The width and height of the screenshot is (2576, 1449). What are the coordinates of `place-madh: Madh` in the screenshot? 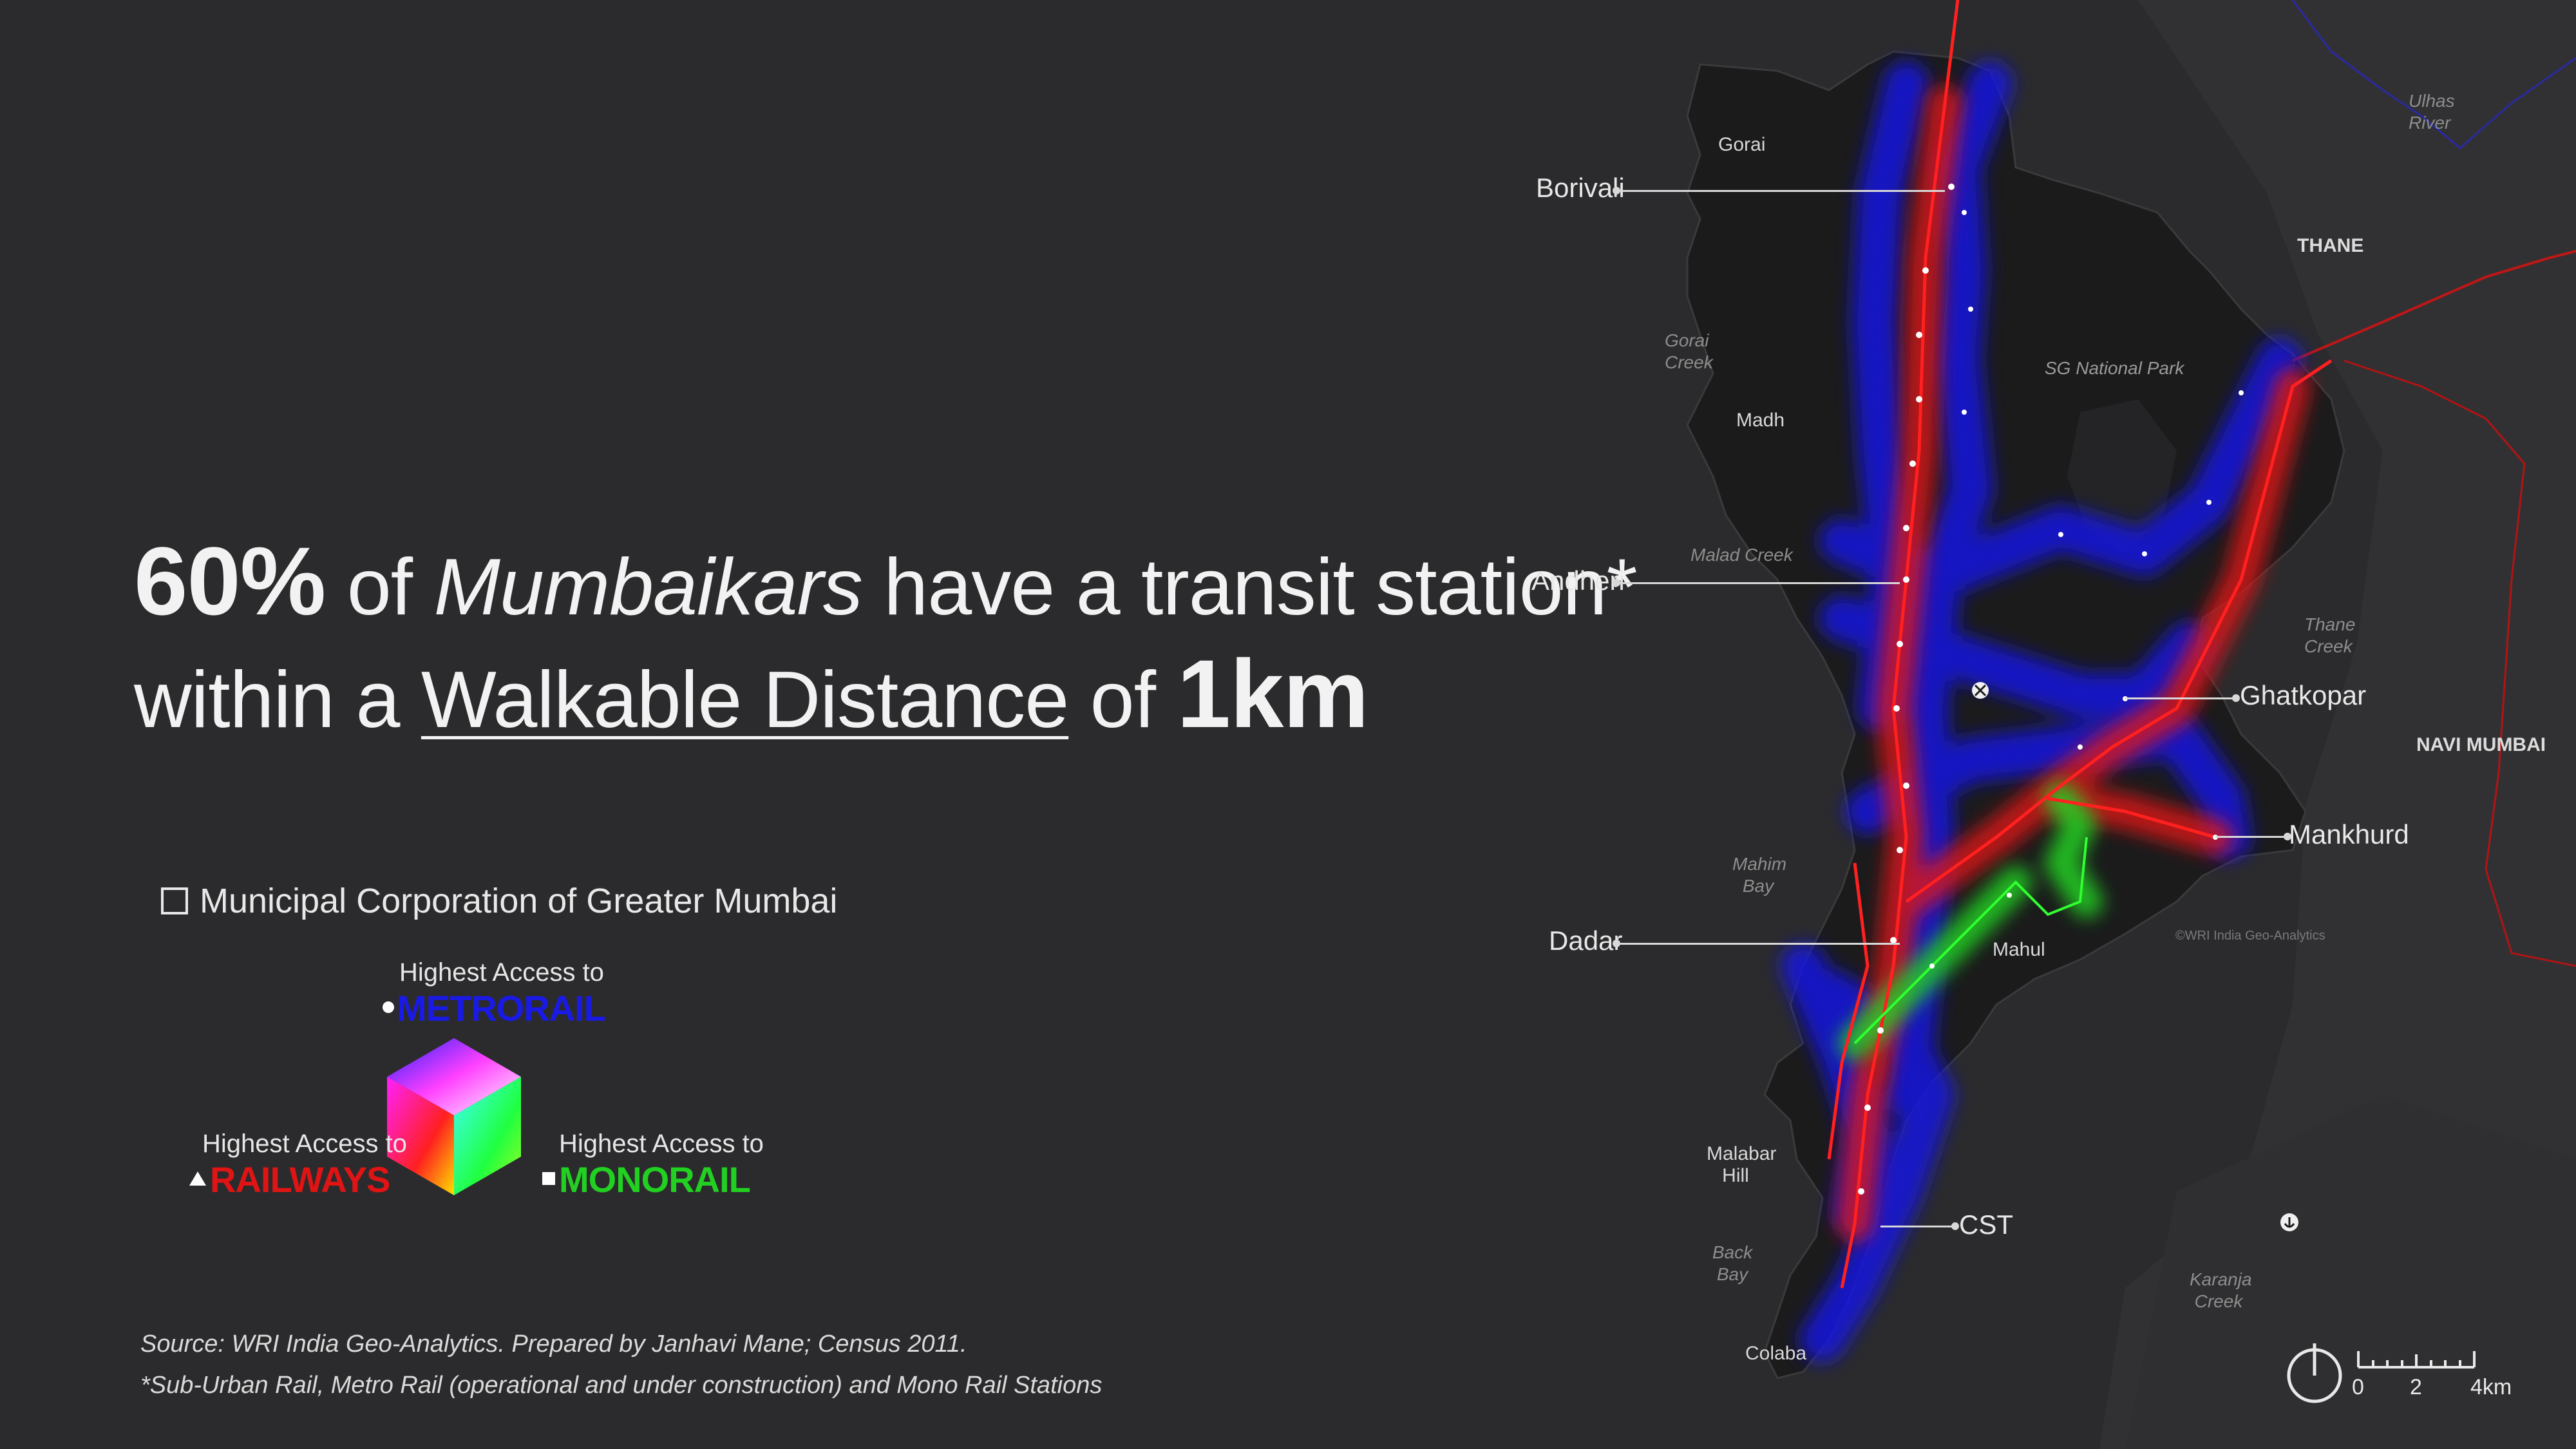 It's located at (1760, 420).